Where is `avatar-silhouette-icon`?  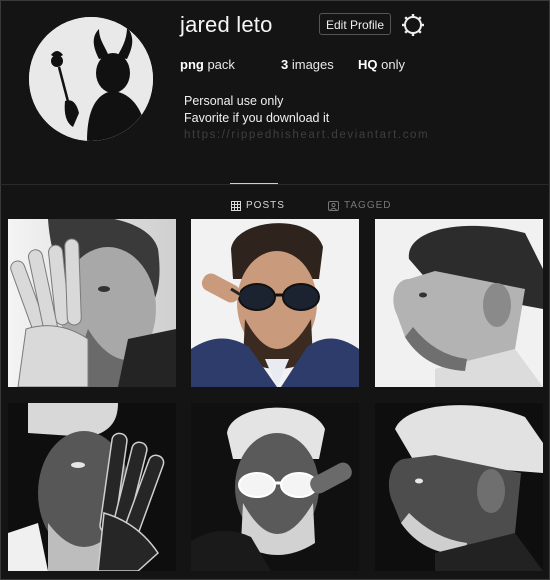 avatar-silhouette-icon is located at coordinates (91, 79).